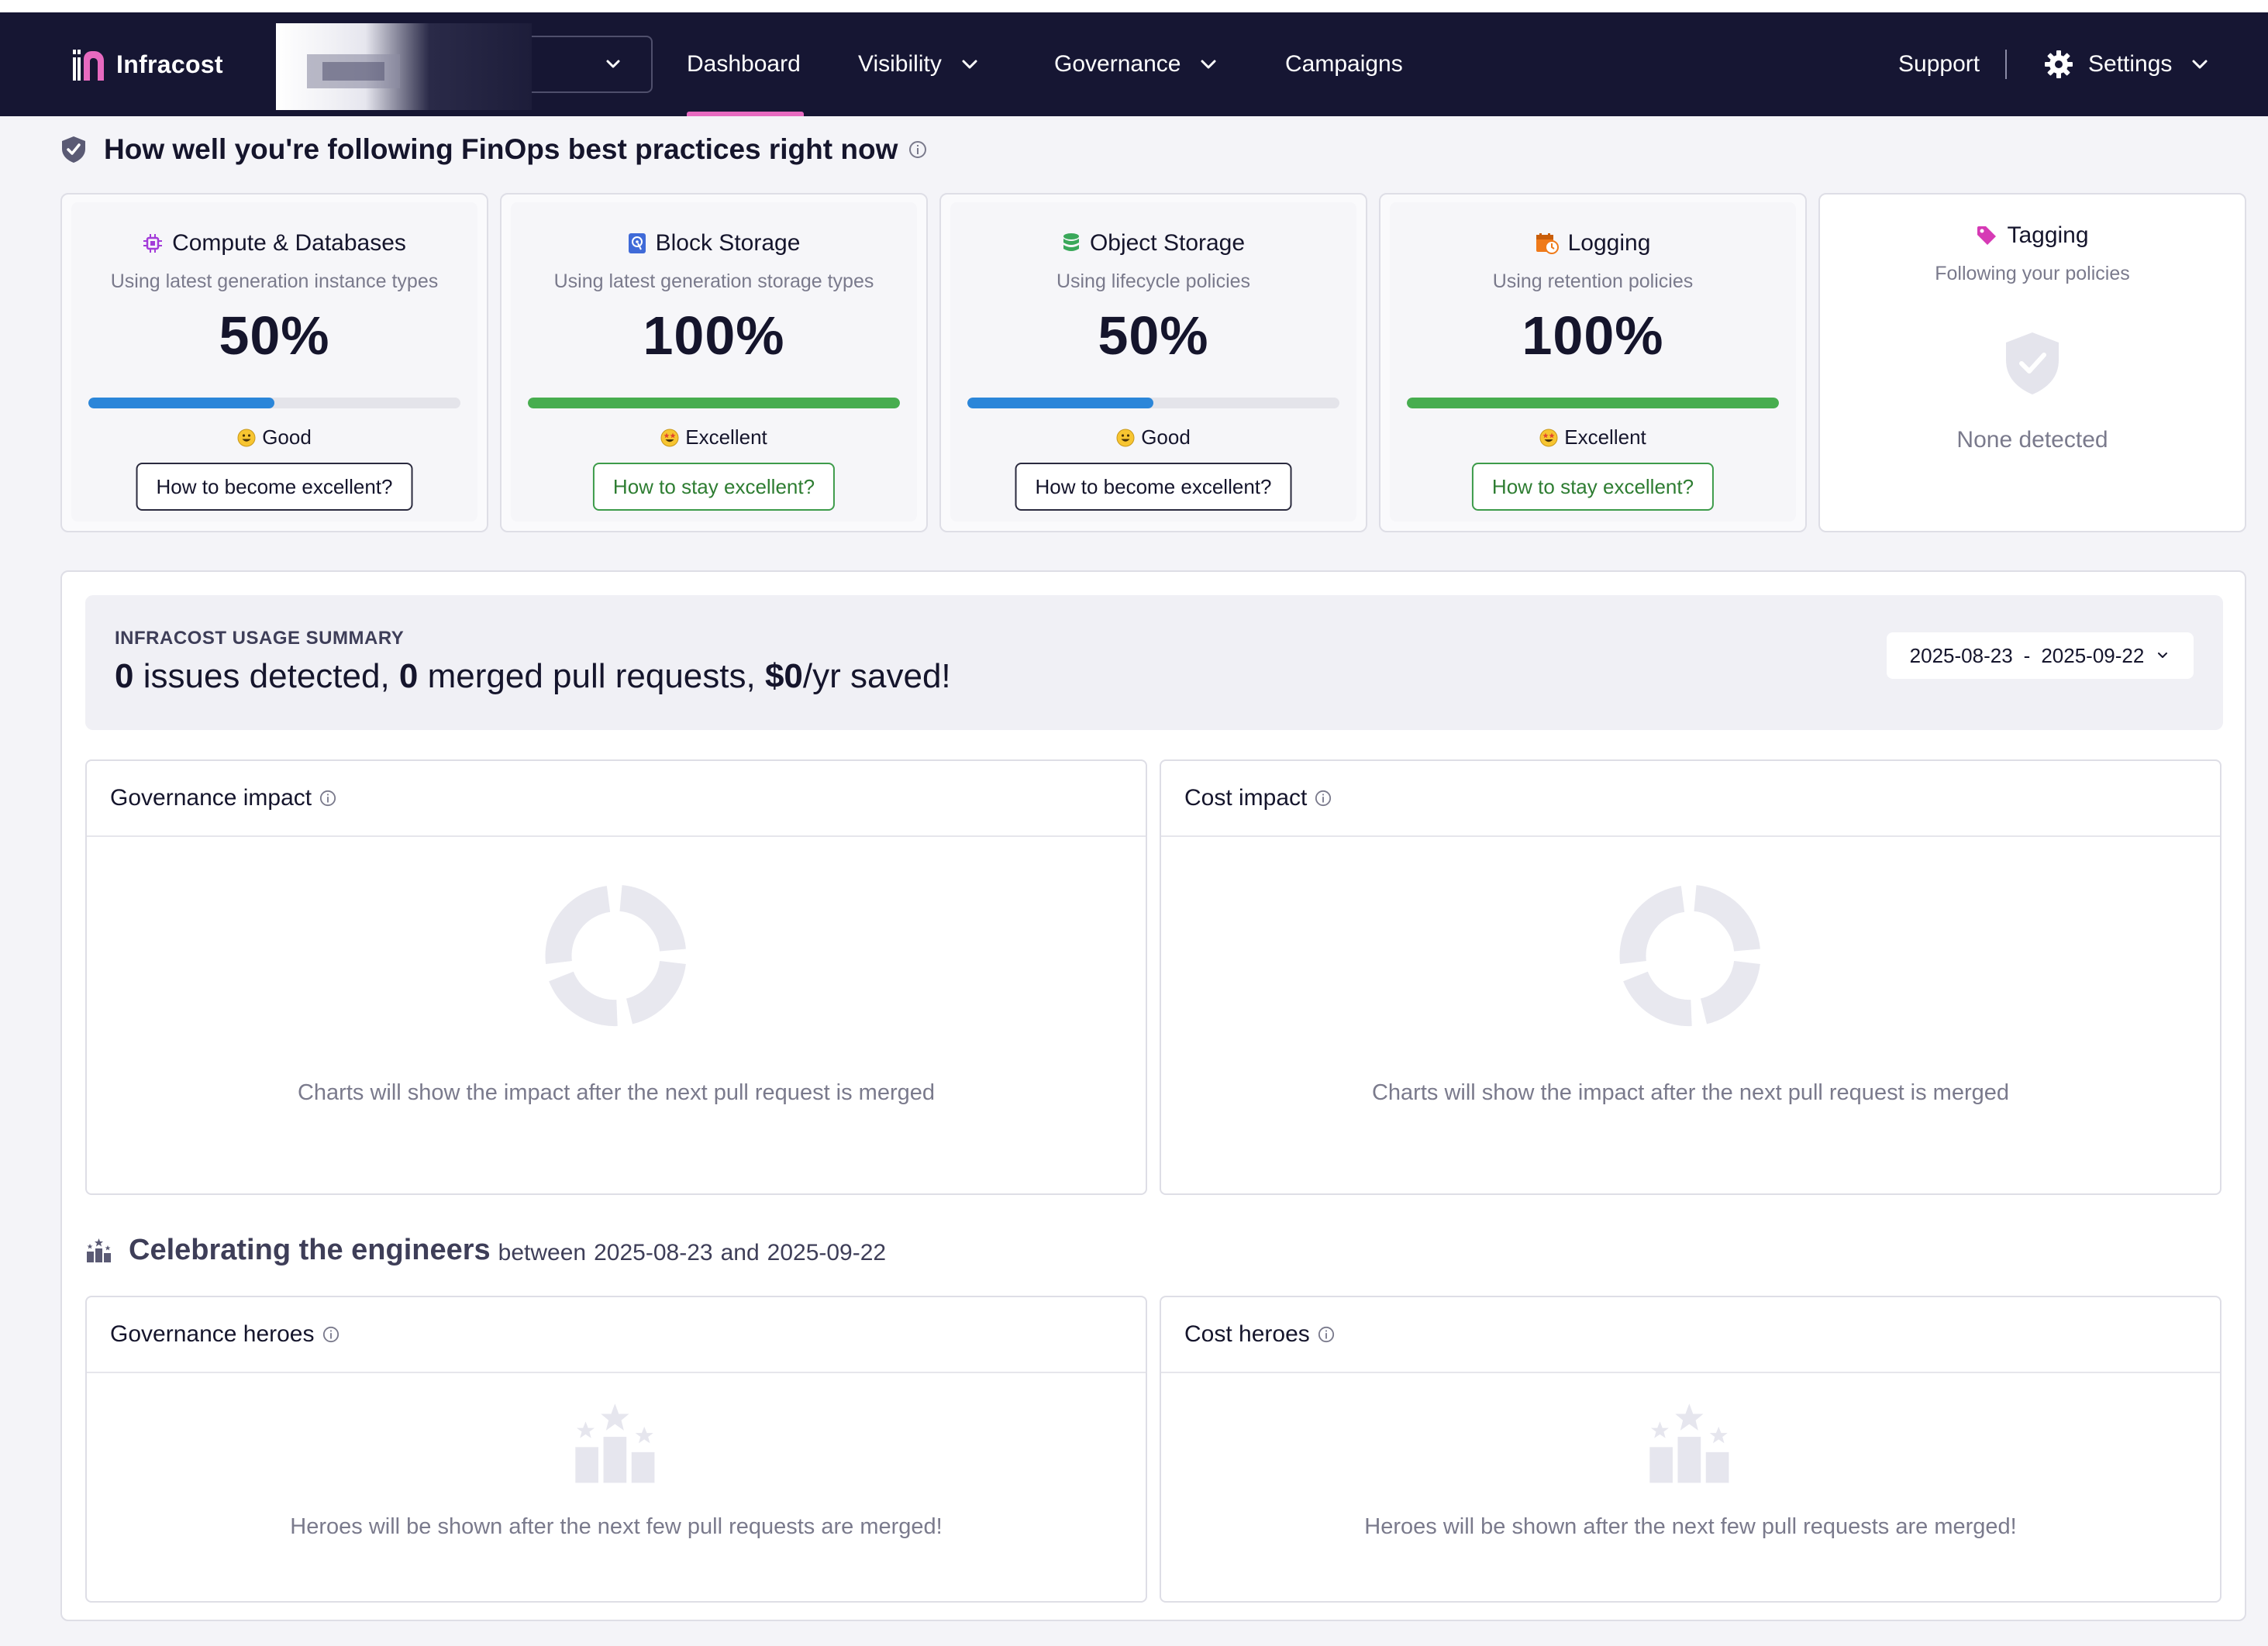 The height and width of the screenshot is (1646, 2268). What do you see at coordinates (408, 676) in the screenshot?
I see `merged-prs-count: 0` at bounding box center [408, 676].